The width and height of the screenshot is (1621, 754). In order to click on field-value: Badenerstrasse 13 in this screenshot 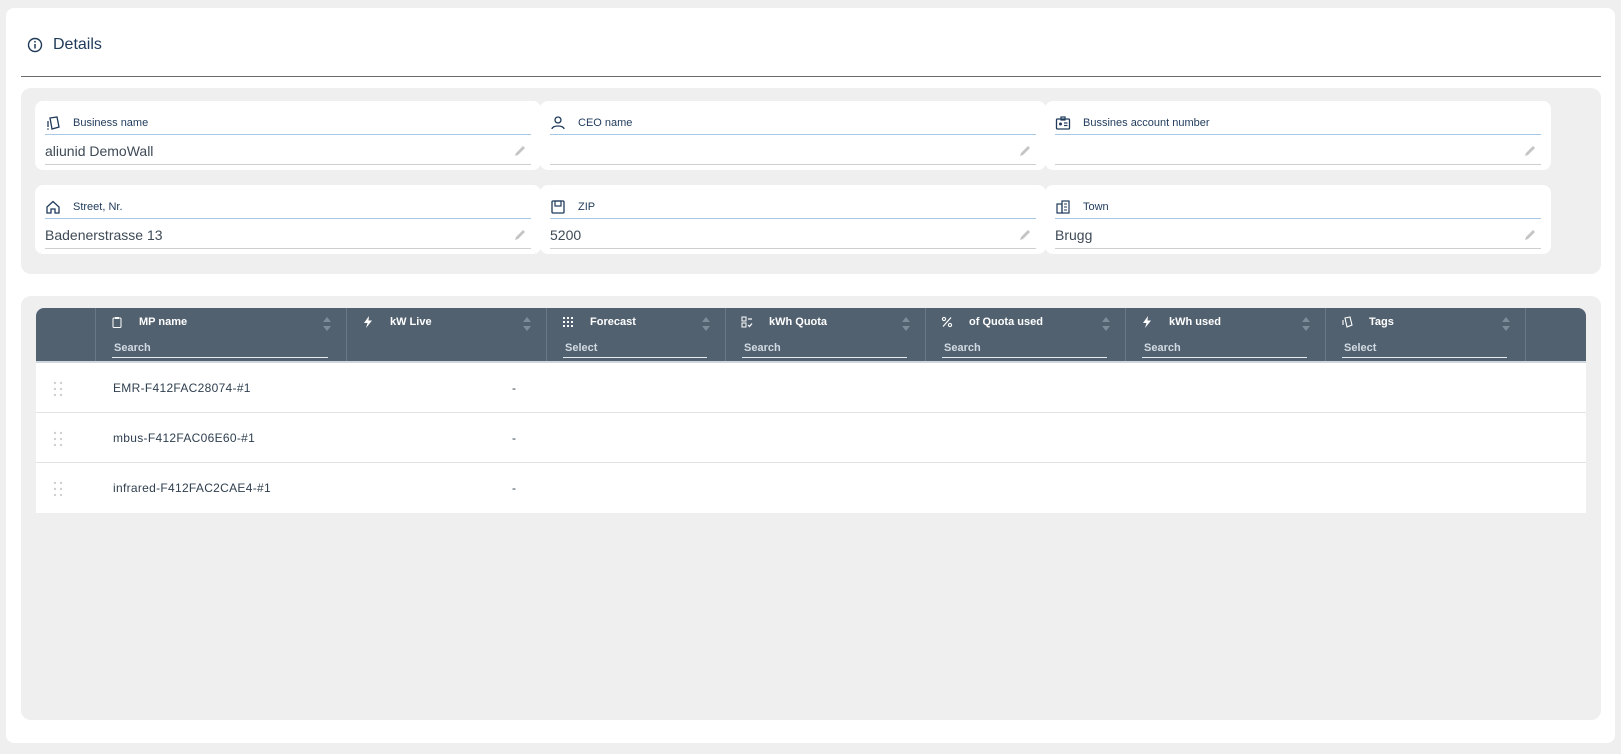, I will do `click(104, 235)`.